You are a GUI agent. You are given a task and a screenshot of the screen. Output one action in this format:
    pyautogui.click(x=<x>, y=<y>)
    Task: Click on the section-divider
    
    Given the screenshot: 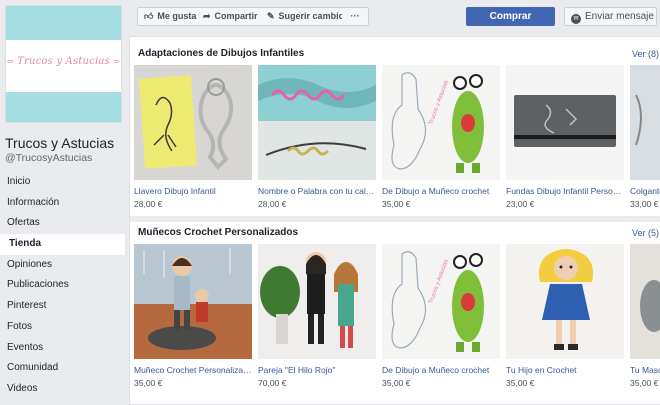 What is the action you would take?
    pyautogui.click(x=395, y=219)
    